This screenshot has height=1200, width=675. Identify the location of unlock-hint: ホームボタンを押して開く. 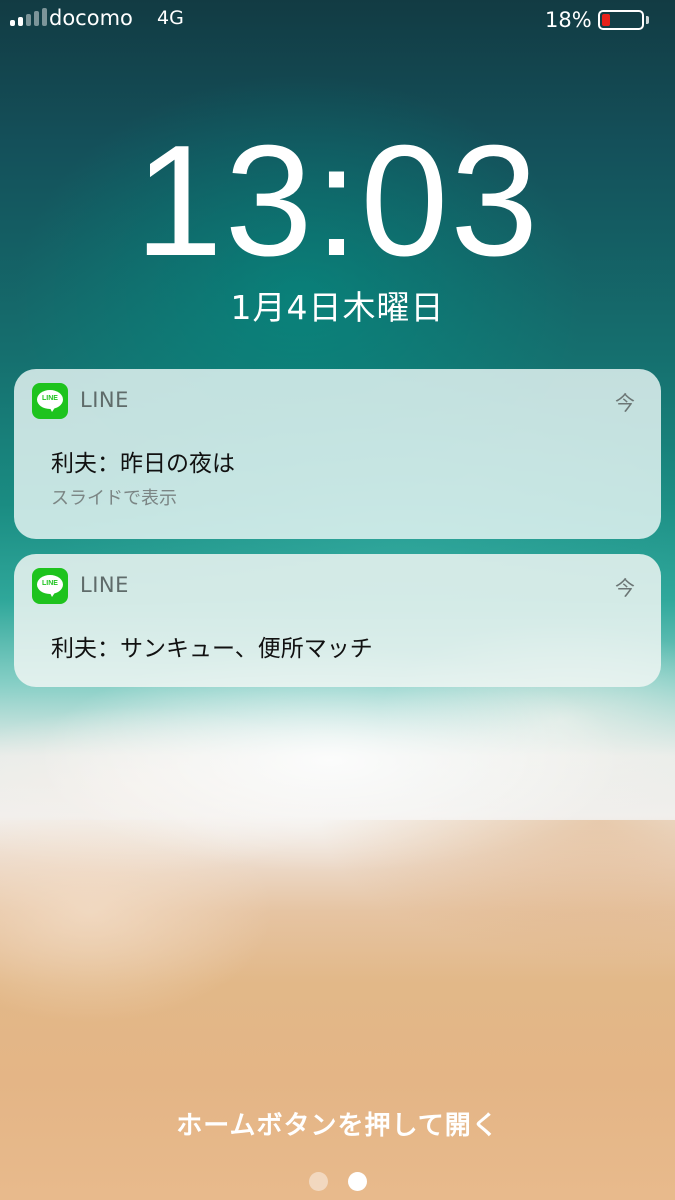
(337, 1126).